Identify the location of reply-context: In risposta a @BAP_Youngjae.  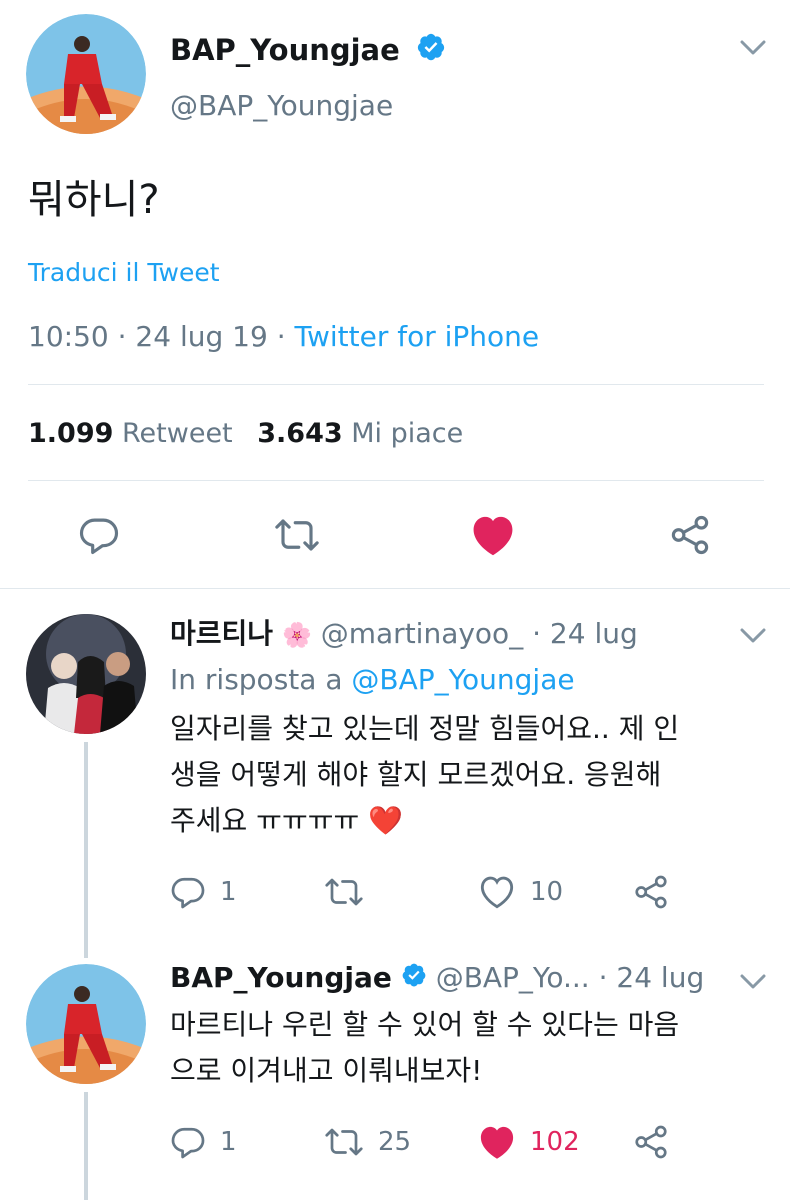
(372, 680).